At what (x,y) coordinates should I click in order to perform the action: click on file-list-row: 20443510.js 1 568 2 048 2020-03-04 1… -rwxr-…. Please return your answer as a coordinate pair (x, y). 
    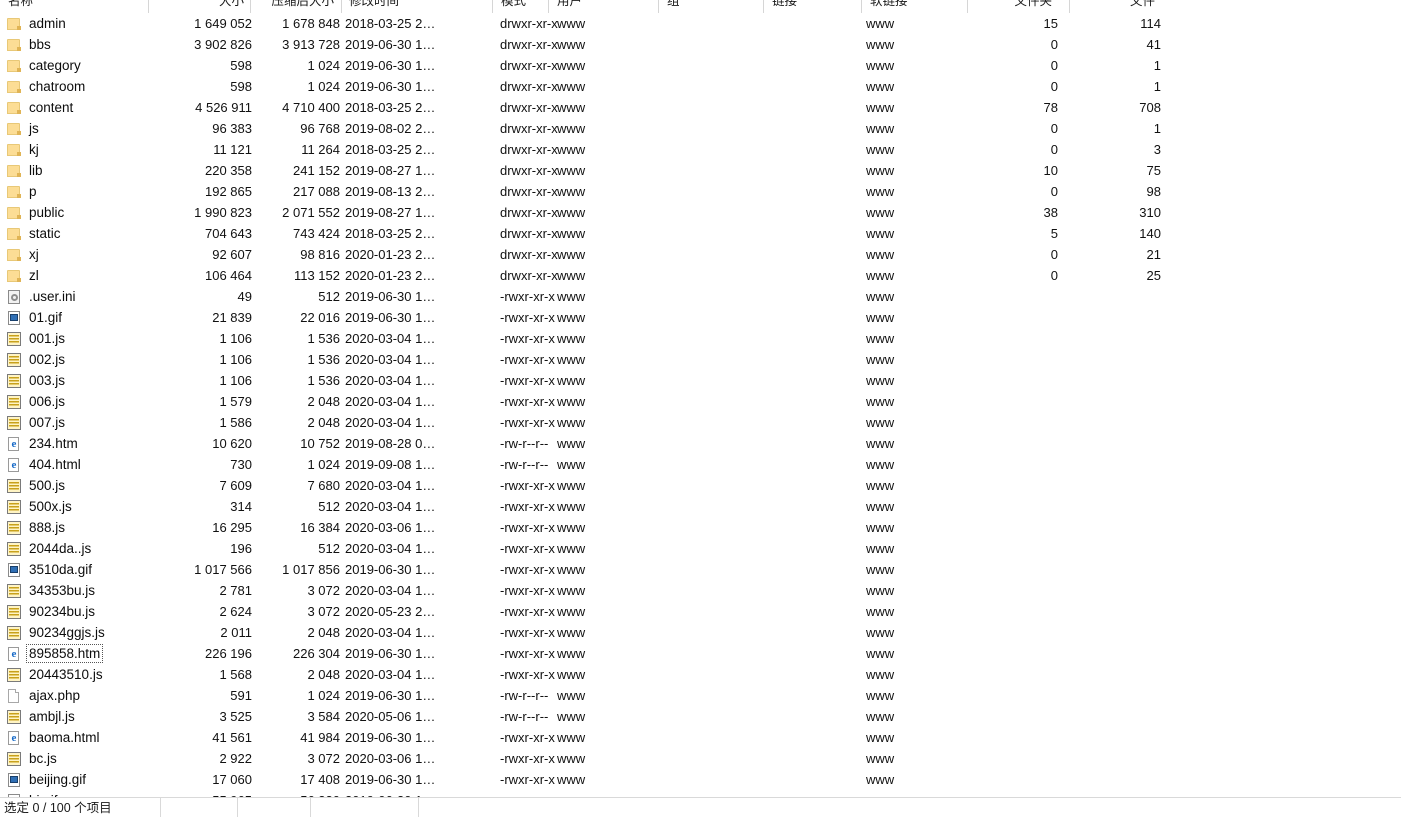
    Looking at the image, I should click on (700, 674).